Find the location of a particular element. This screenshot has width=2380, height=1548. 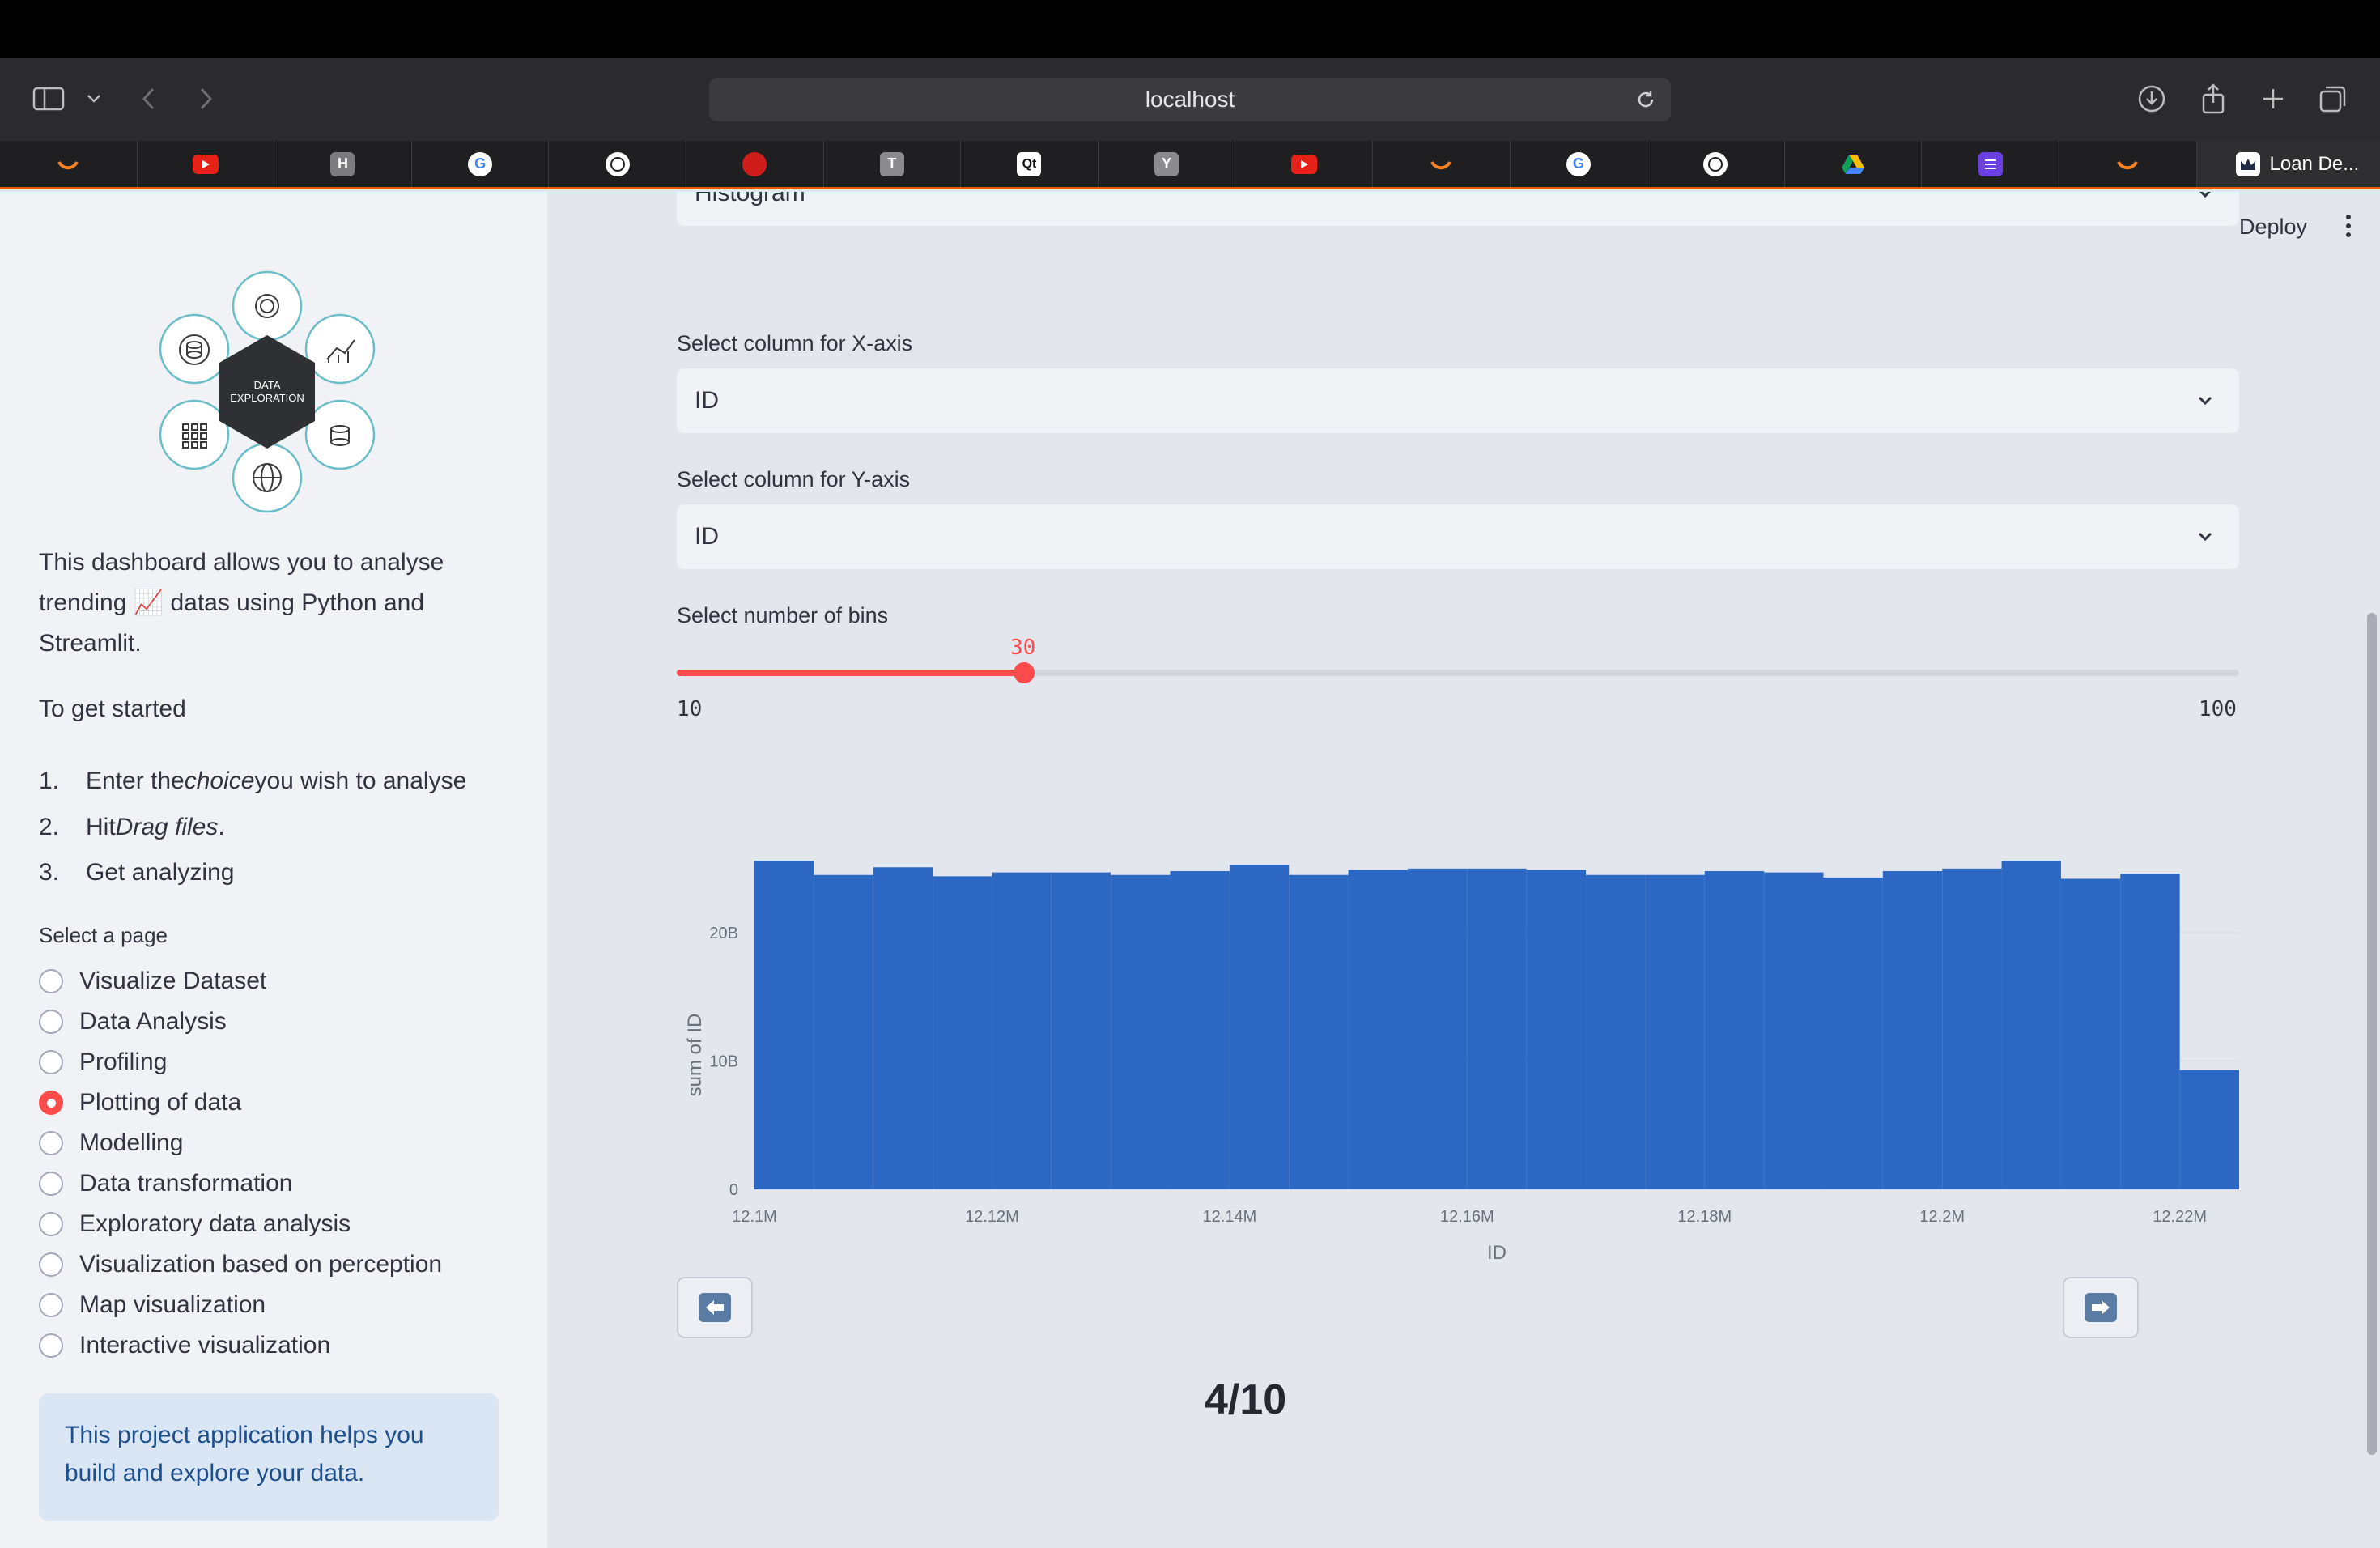

address-bar: localhost is located at coordinates (1190, 100).